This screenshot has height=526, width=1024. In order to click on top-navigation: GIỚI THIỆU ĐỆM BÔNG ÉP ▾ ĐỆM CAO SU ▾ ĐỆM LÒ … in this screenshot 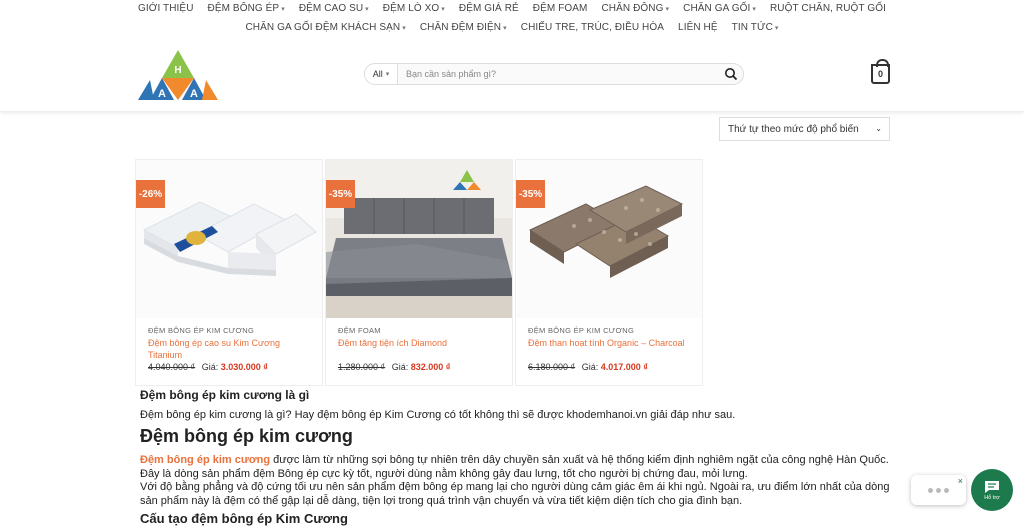, I will do `click(512, 20)`.